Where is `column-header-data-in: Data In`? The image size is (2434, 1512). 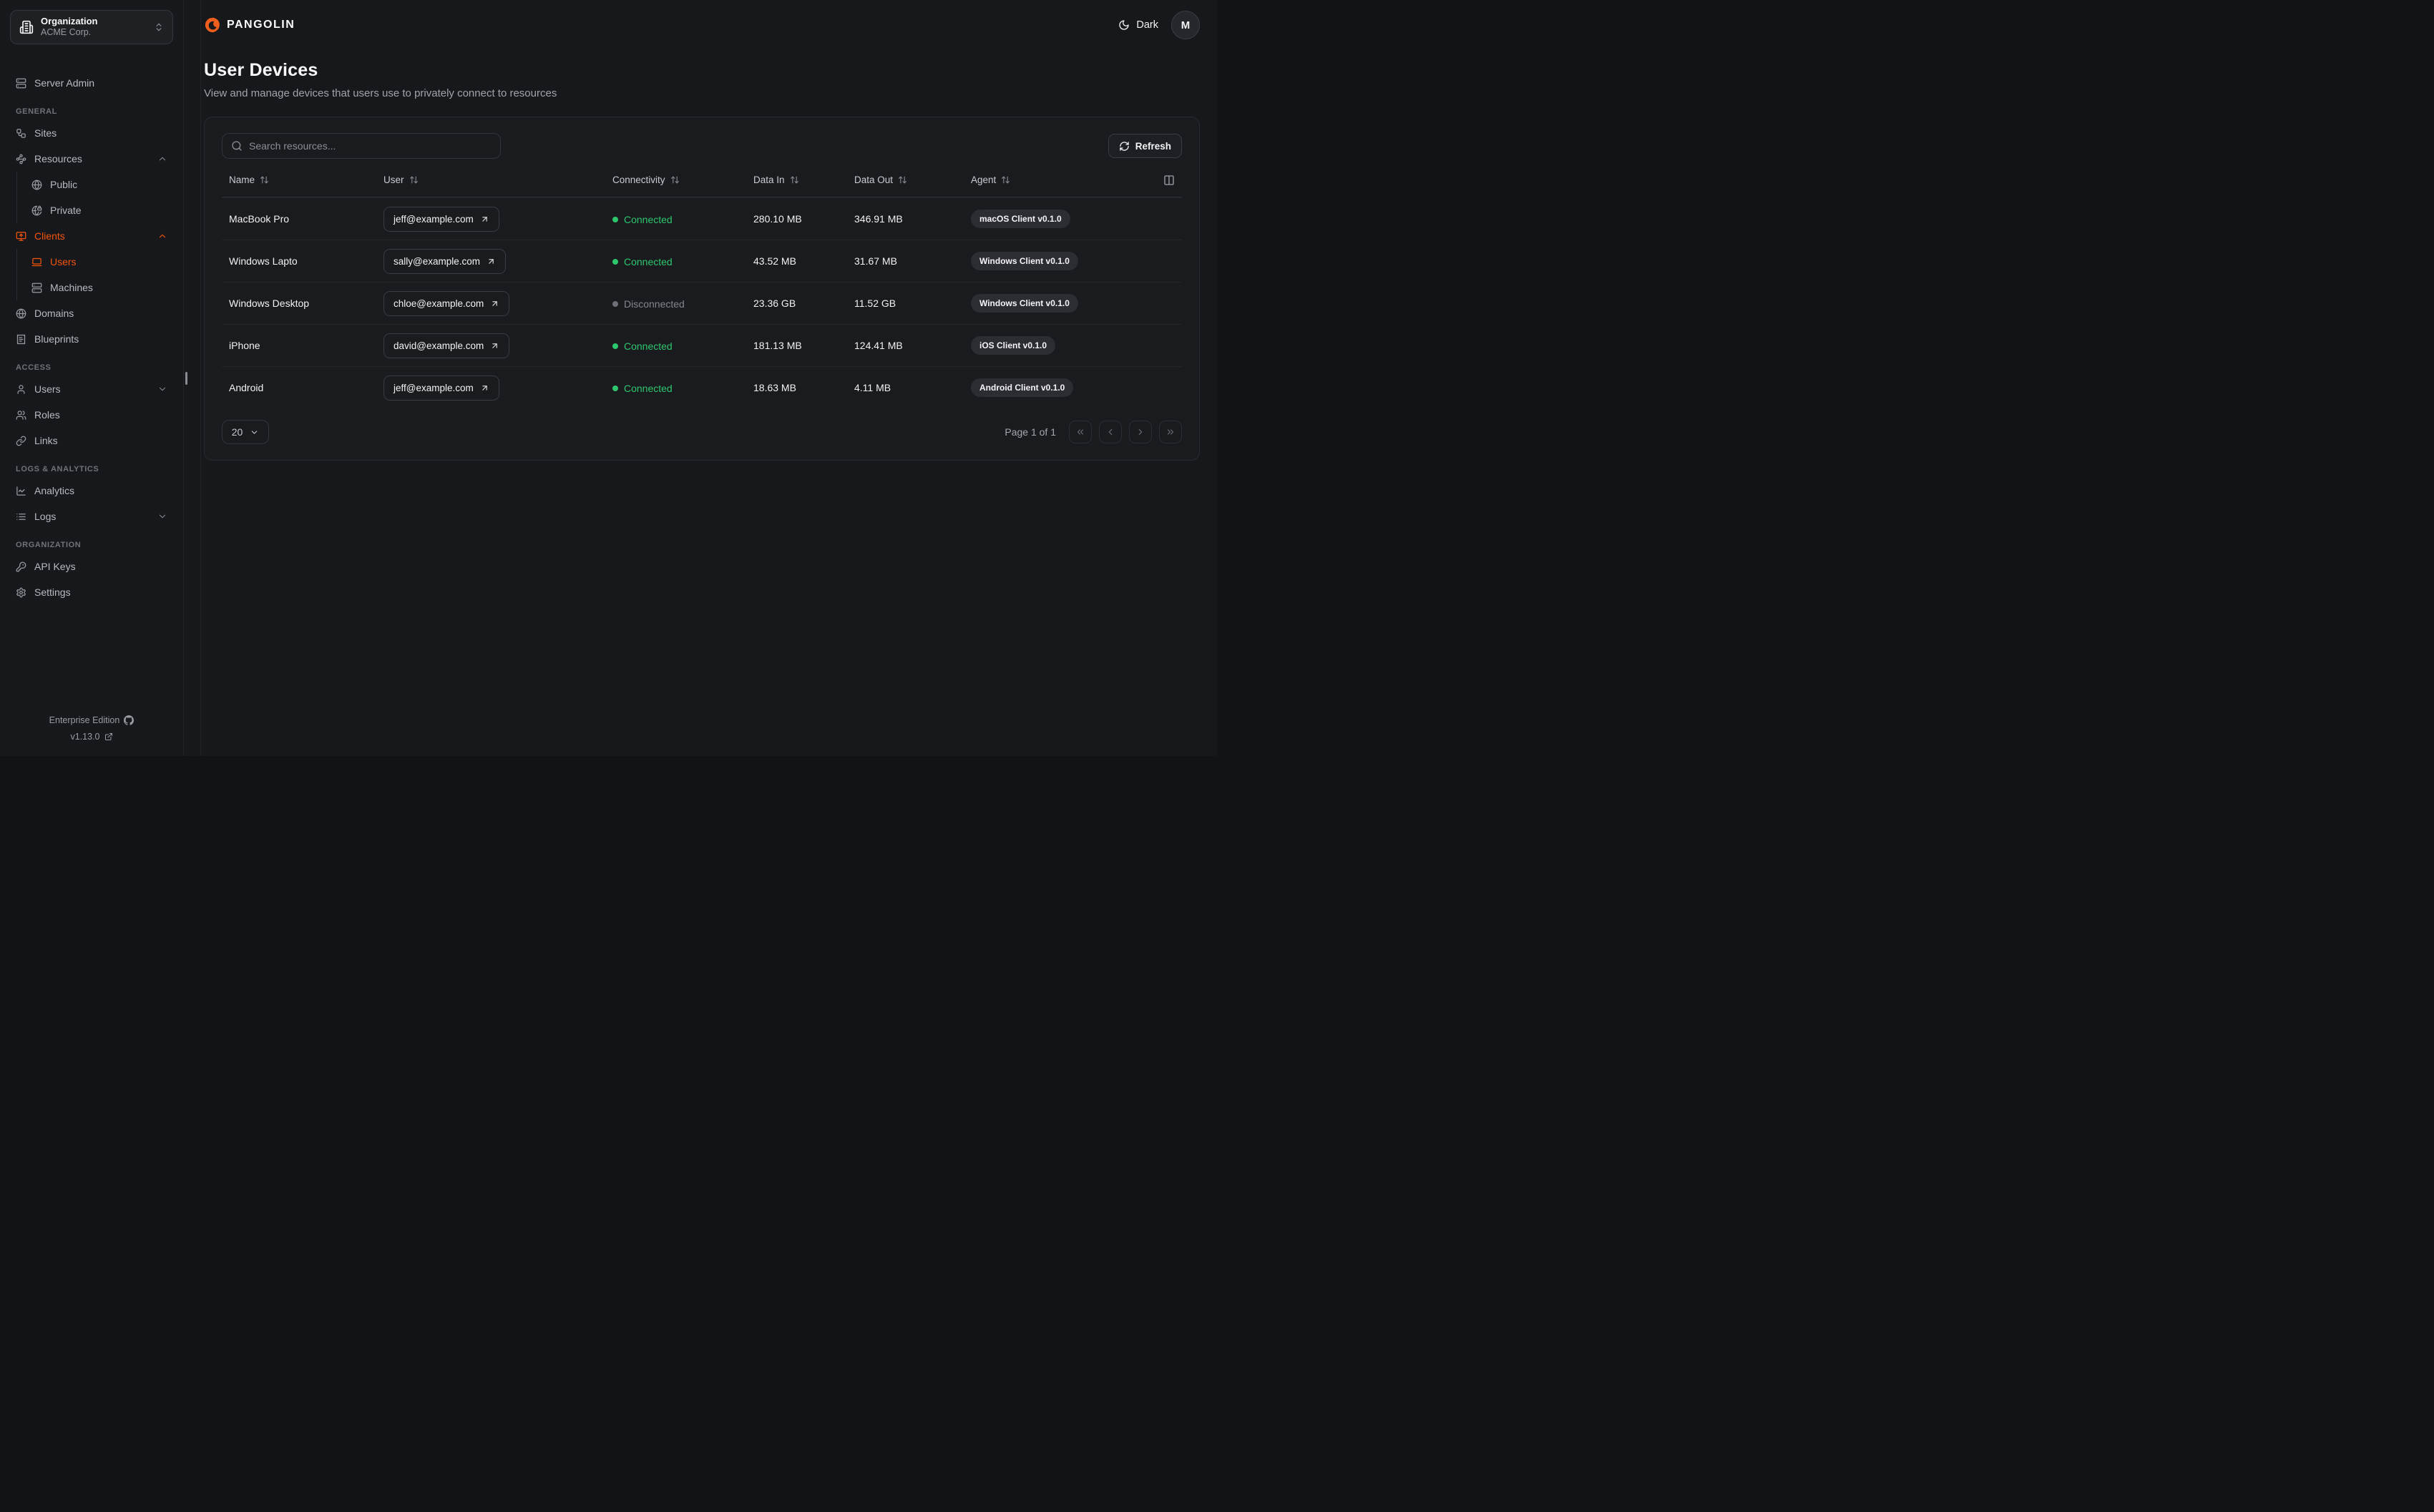 column-header-data-in: Data In is located at coordinates (803, 180).